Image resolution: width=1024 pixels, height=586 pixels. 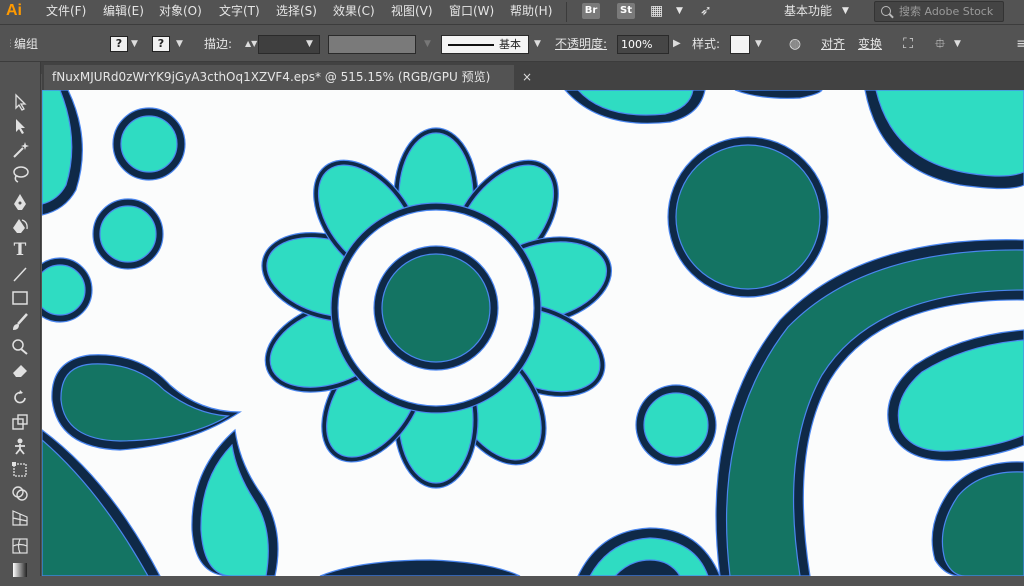 What do you see at coordinates (20, 546) in the screenshot?
I see `mesh-tool-icon` at bounding box center [20, 546].